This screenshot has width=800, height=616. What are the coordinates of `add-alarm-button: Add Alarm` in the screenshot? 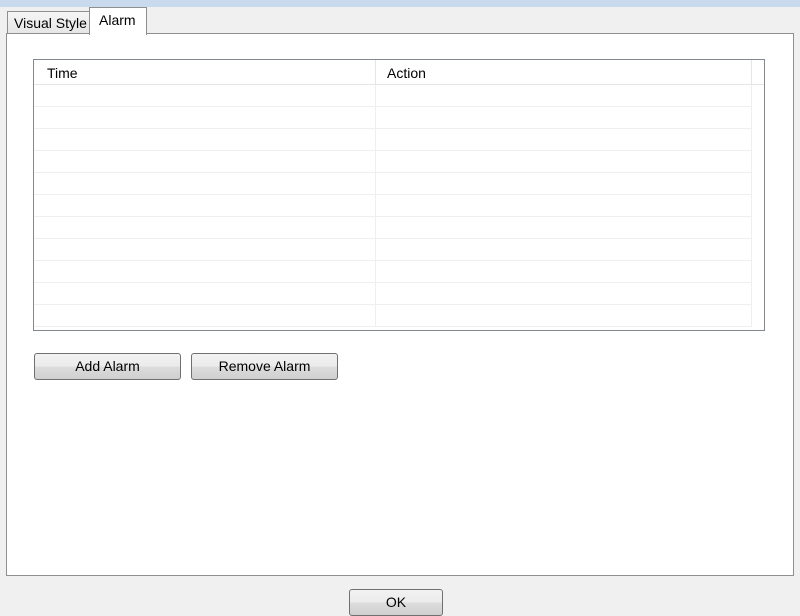 It's located at (107, 366).